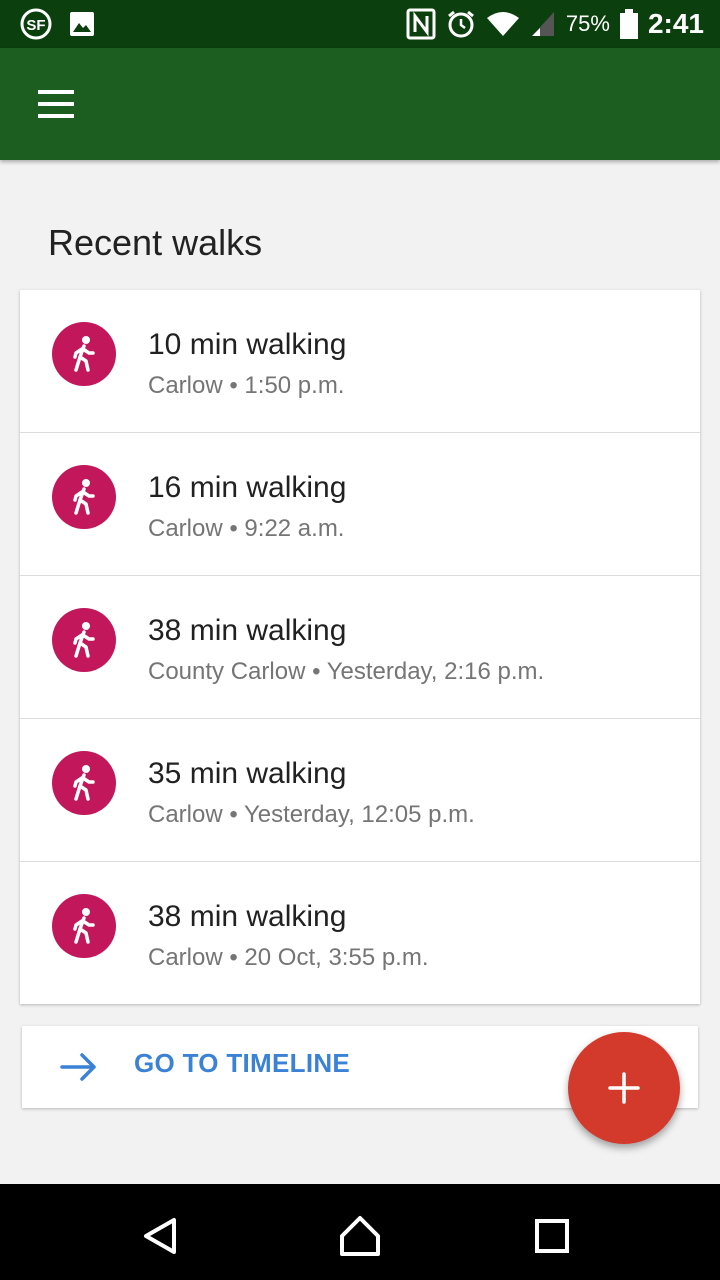 This screenshot has height=1280, width=720. Describe the element at coordinates (246, 528) in the screenshot. I see `walk-subtitle: Carlow • 9:22 a.m.` at that location.